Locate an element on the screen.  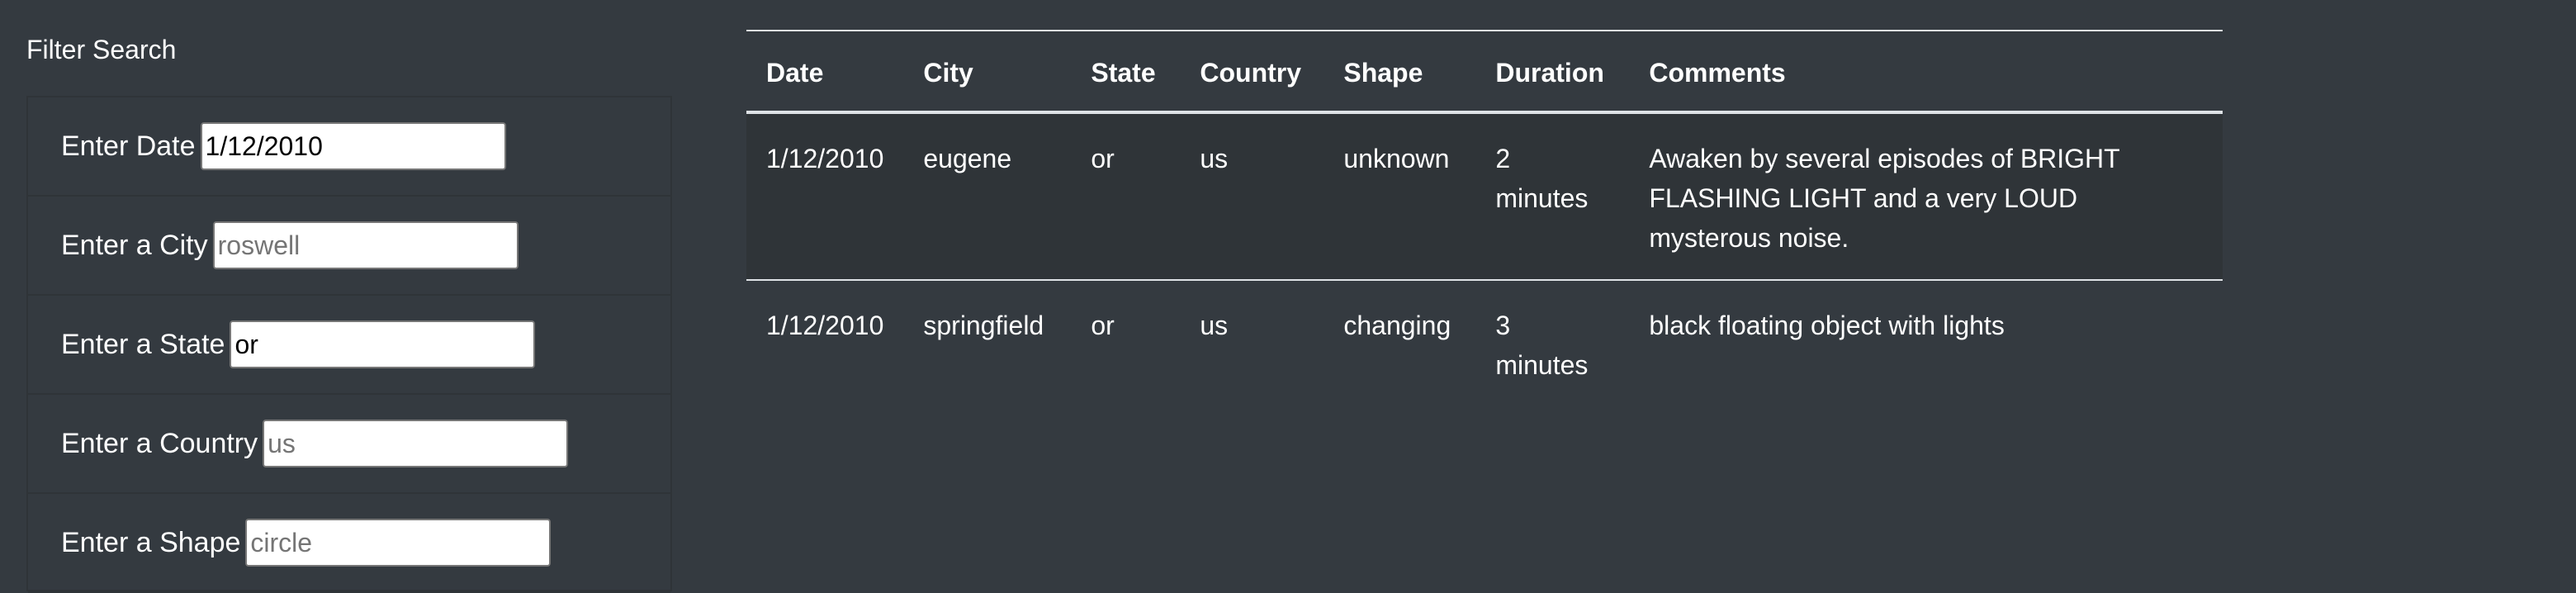
country-label: Enter a Country is located at coordinates (159, 443).